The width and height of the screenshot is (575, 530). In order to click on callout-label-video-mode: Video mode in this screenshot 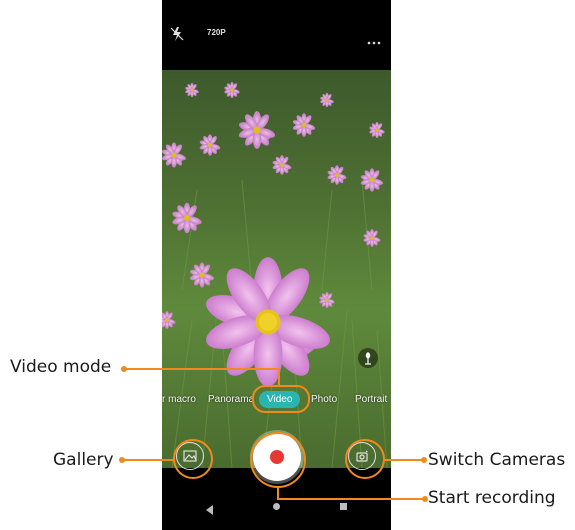, I will do `click(61, 367)`.